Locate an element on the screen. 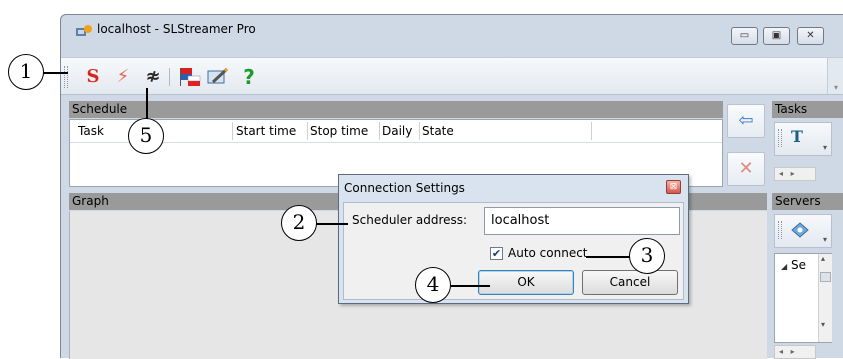  tree-expand-icon: ◢ is located at coordinates (784, 266).